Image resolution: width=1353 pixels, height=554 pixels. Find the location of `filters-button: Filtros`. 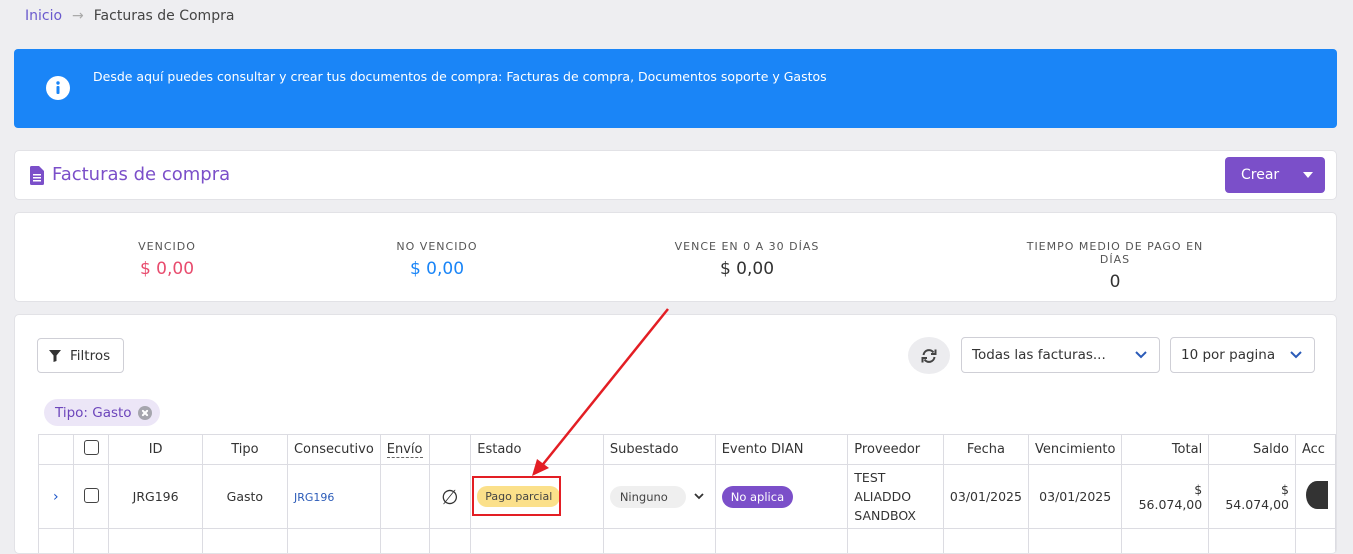

filters-button: Filtros is located at coordinates (80, 355).